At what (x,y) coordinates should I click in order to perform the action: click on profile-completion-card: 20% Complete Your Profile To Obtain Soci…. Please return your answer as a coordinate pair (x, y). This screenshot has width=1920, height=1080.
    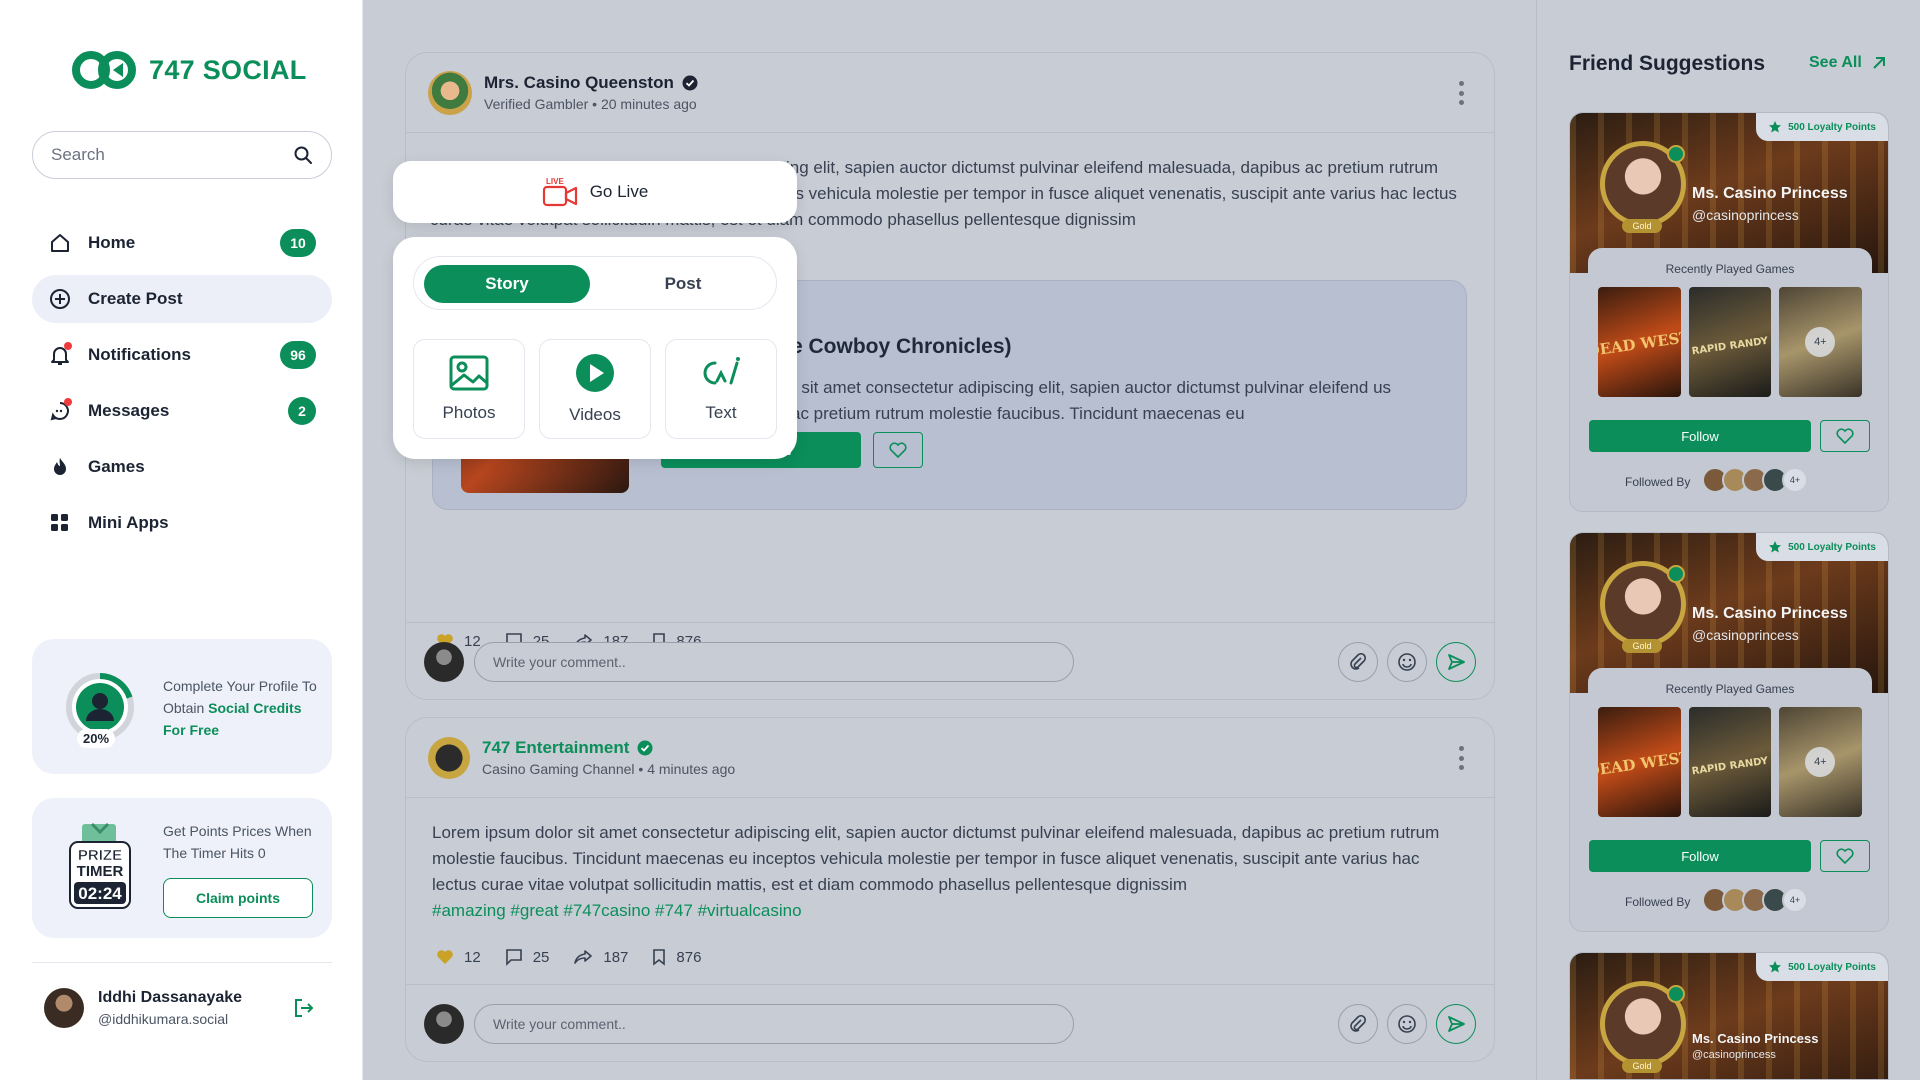
    Looking at the image, I should click on (182, 706).